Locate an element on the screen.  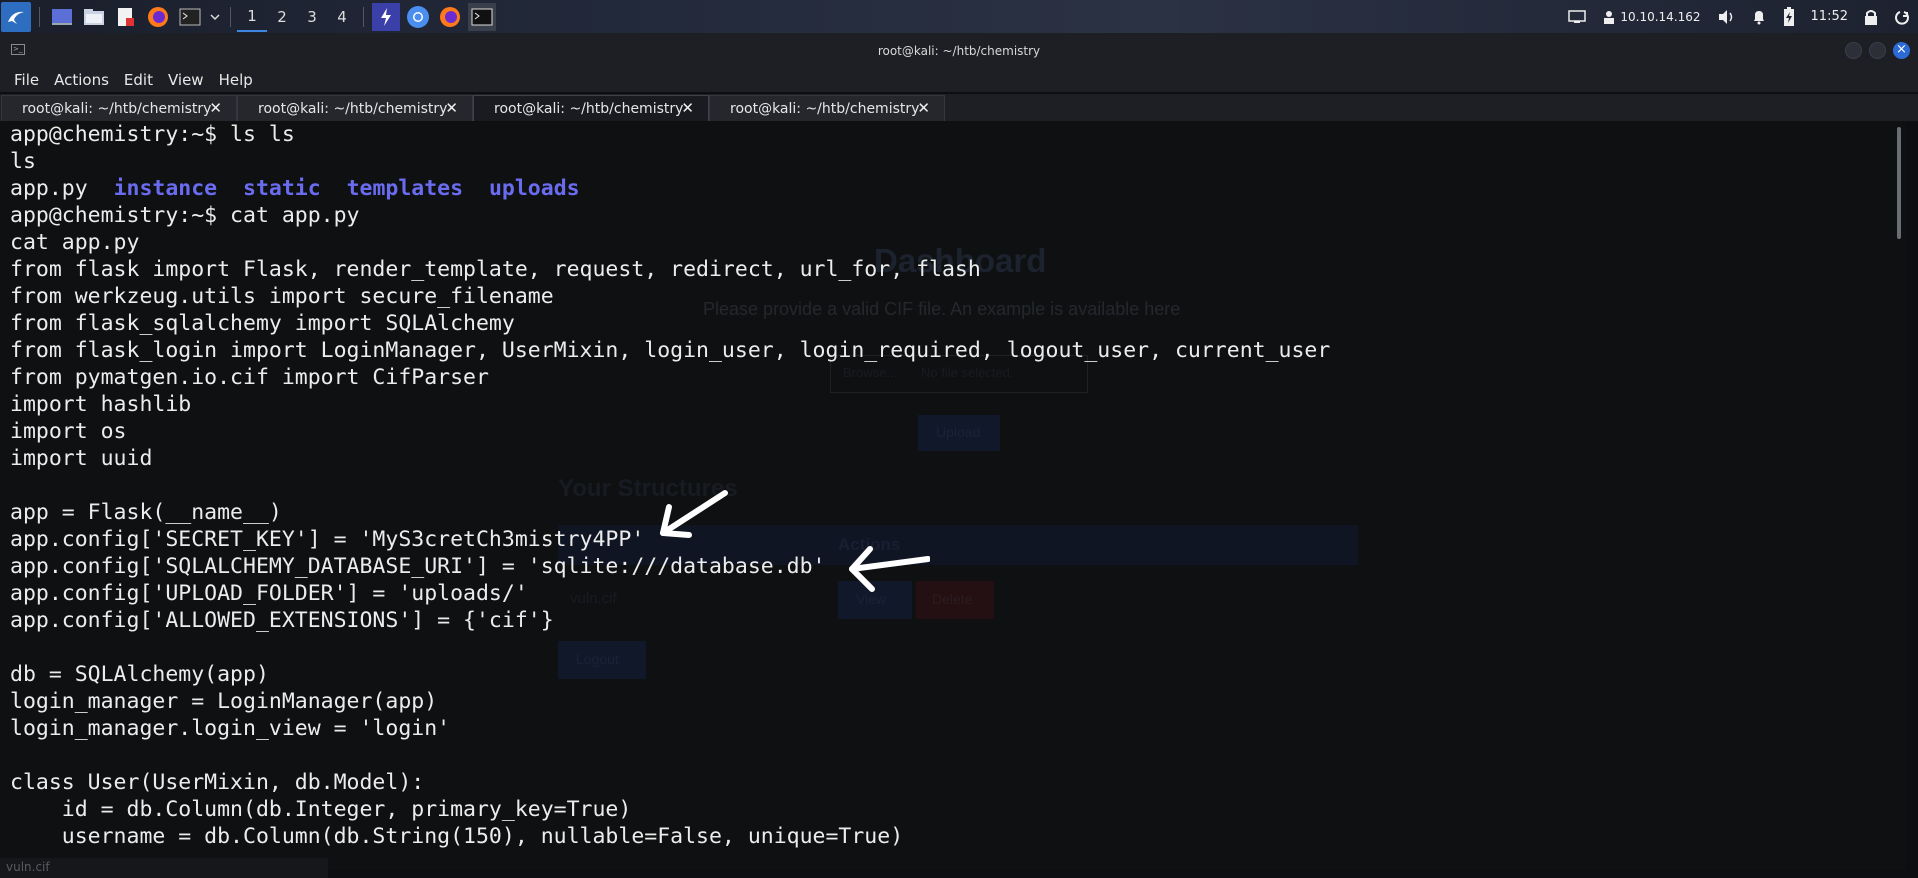
ip-address: 10.10.14.162 is located at coordinates (1660, 16).